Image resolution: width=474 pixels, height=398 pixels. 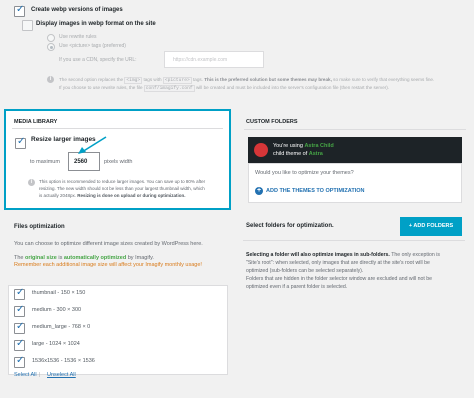 What do you see at coordinates (117, 128) in the screenshot?
I see `media-library-divider` at bounding box center [117, 128].